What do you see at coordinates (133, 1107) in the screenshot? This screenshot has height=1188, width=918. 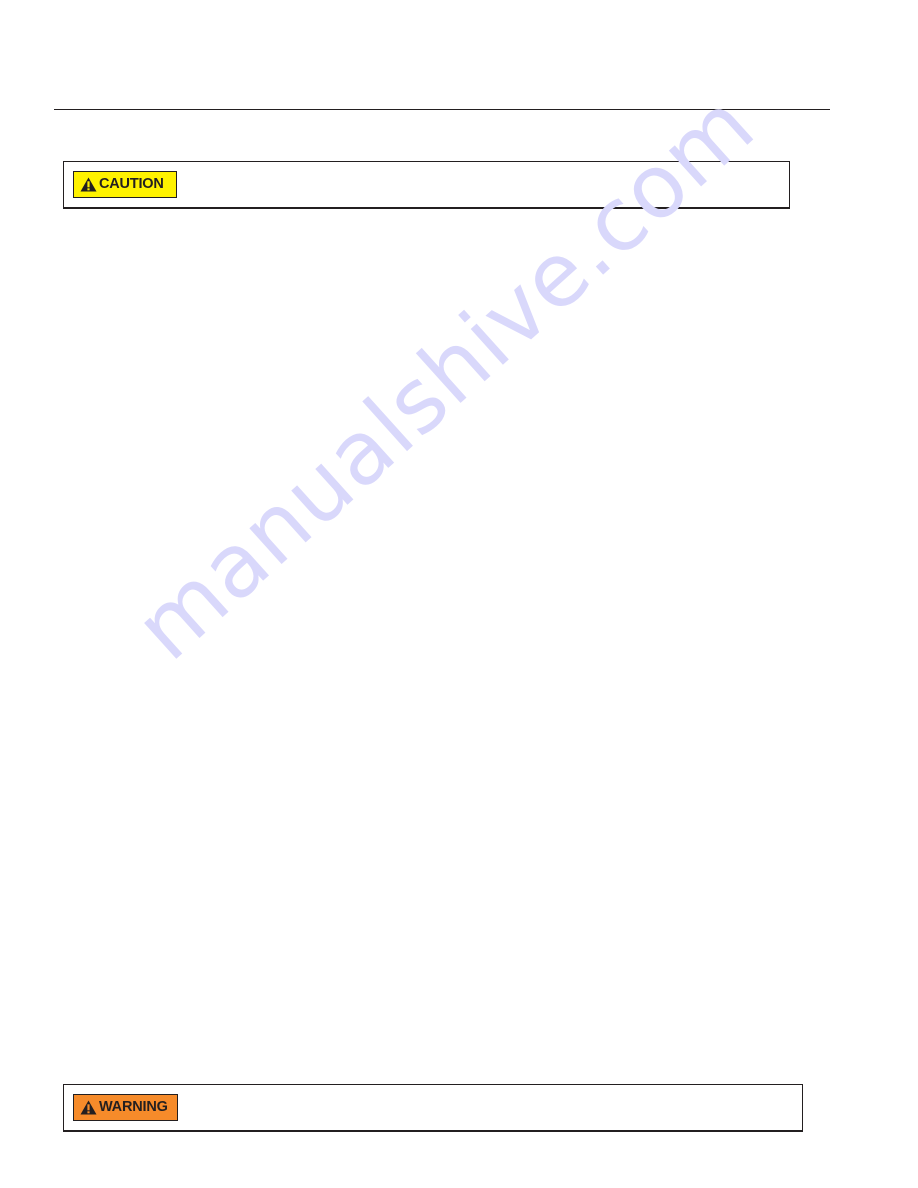 I see `warning-label: WARNING` at bounding box center [133, 1107].